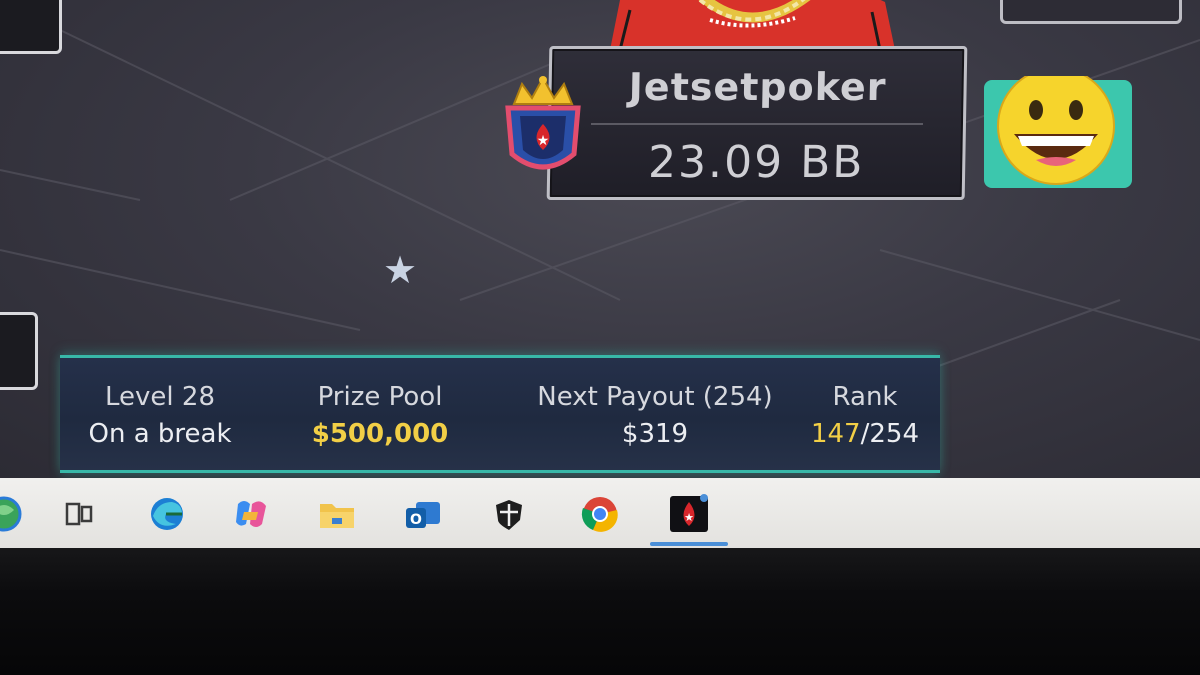  I want to click on start-icon, so click(14, 514).